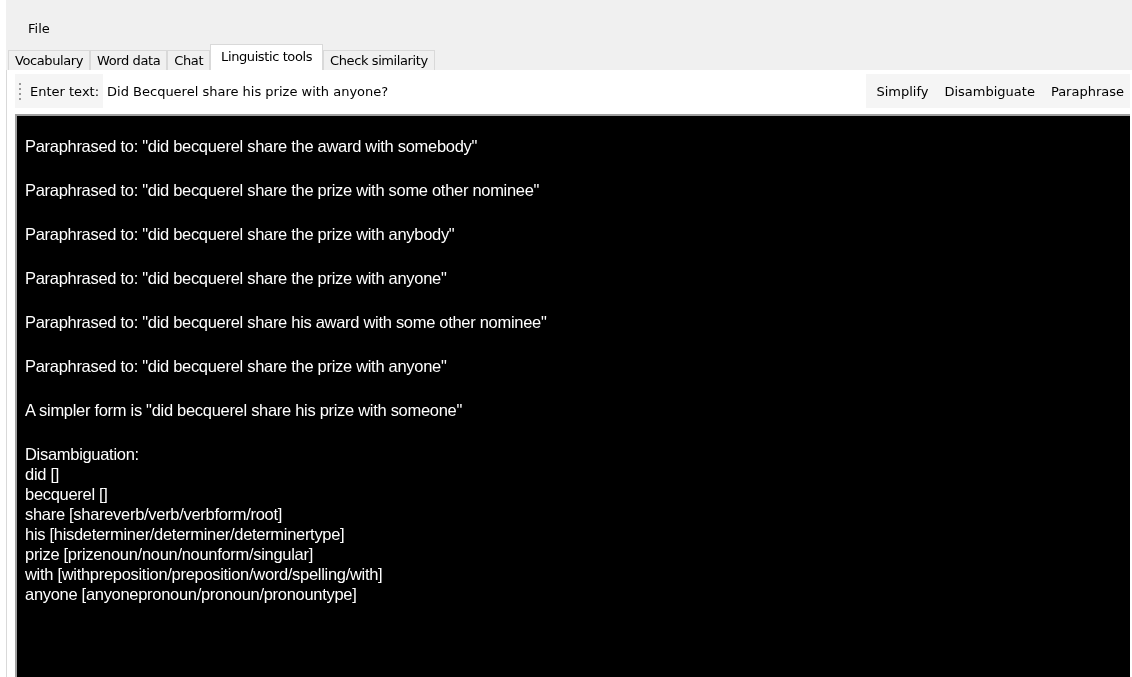  Describe the element at coordinates (379, 60) in the screenshot. I see `tab: Check similarity` at that location.